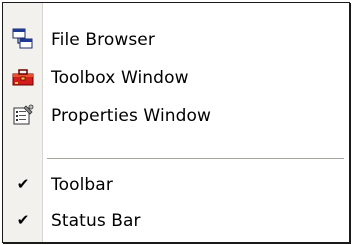 The image size is (352, 245). I want to click on properties-icon, so click(23, 115).